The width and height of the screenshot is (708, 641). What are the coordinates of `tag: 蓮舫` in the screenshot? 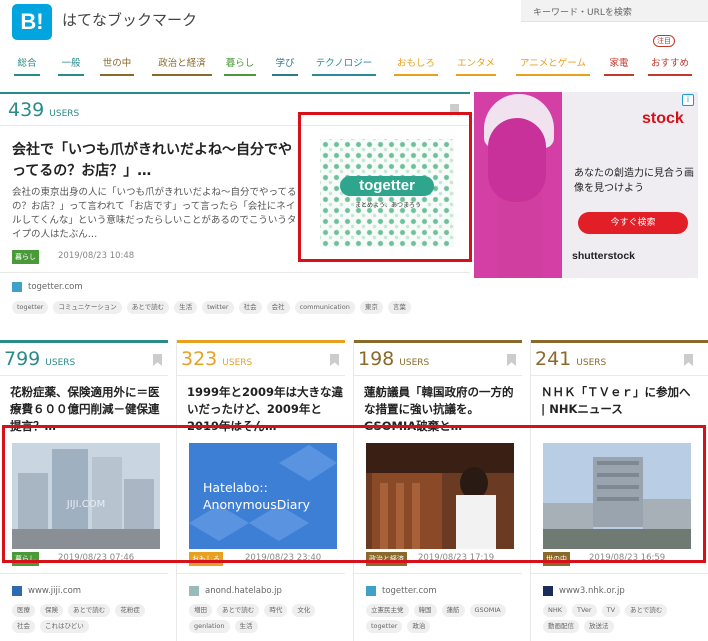 It's located at (453, 610).